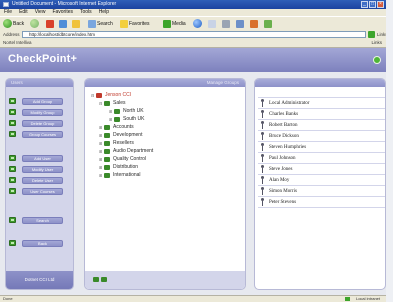  What do you see at coordinates (42, 169) in the screenshot?
I see `modify-user-button: Modify User` at bounding box center [42, 169].